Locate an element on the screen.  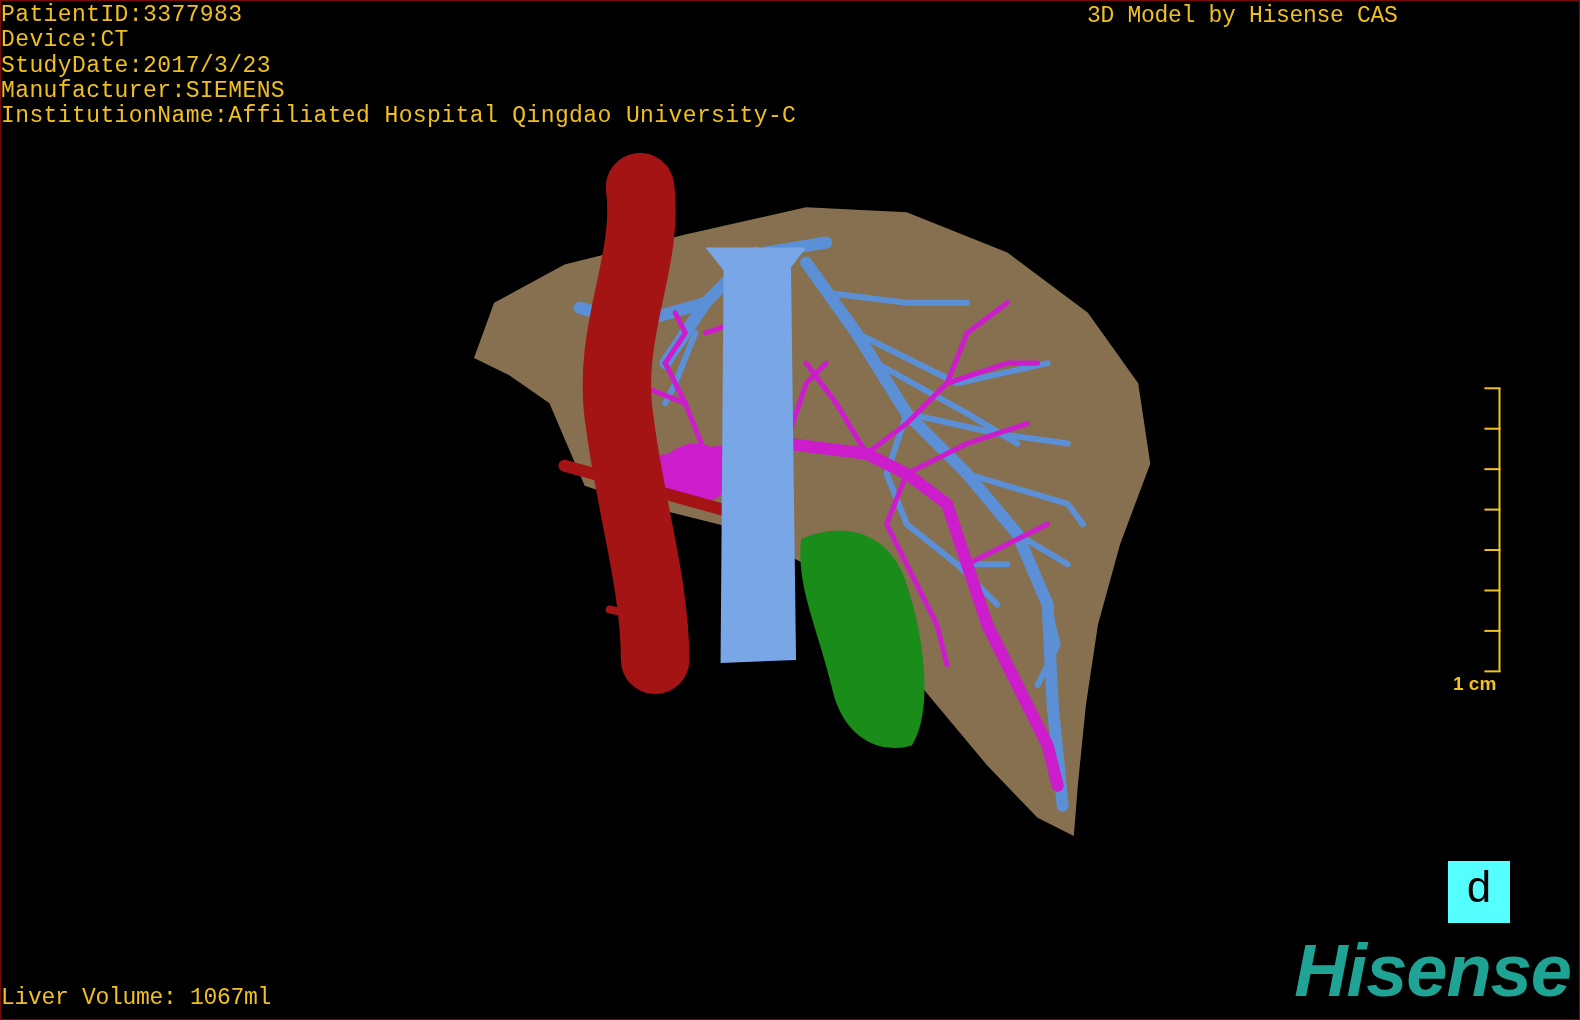
orientation-label: d is located at coordinates (1479, 892).